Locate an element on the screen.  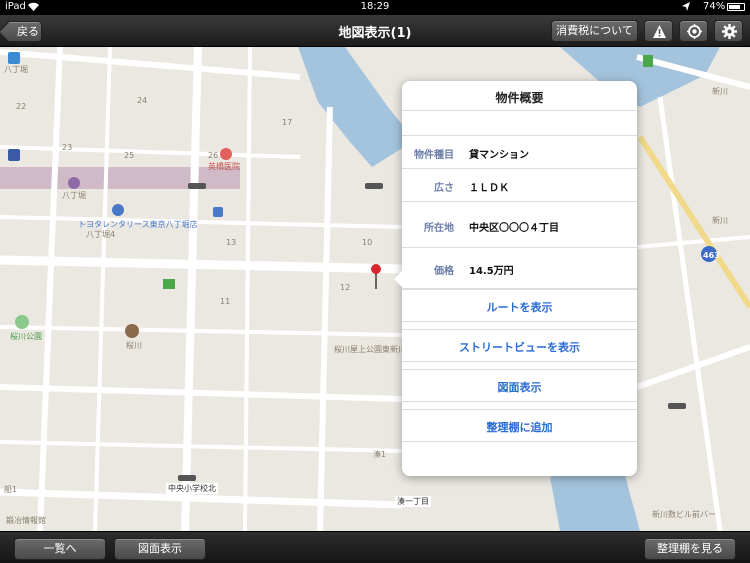
station-icon is located at coordinates (74, 183).